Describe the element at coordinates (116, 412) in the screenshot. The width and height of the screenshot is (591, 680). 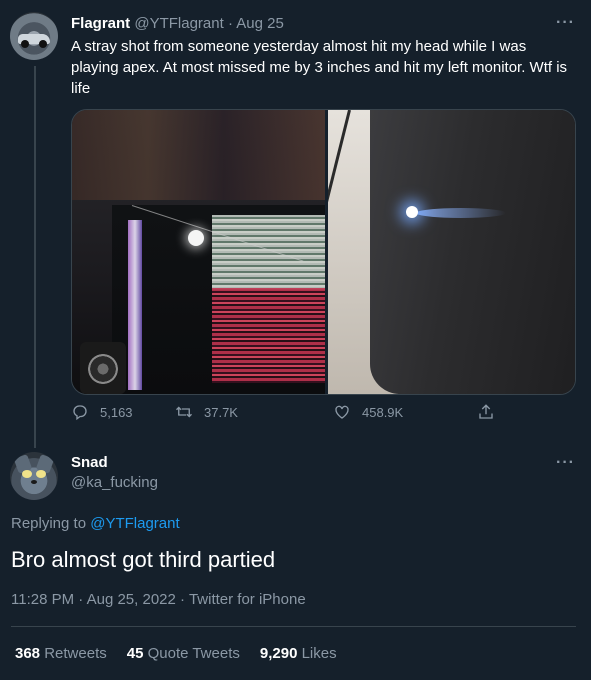
I see `reply-count: 5,163` at that location.